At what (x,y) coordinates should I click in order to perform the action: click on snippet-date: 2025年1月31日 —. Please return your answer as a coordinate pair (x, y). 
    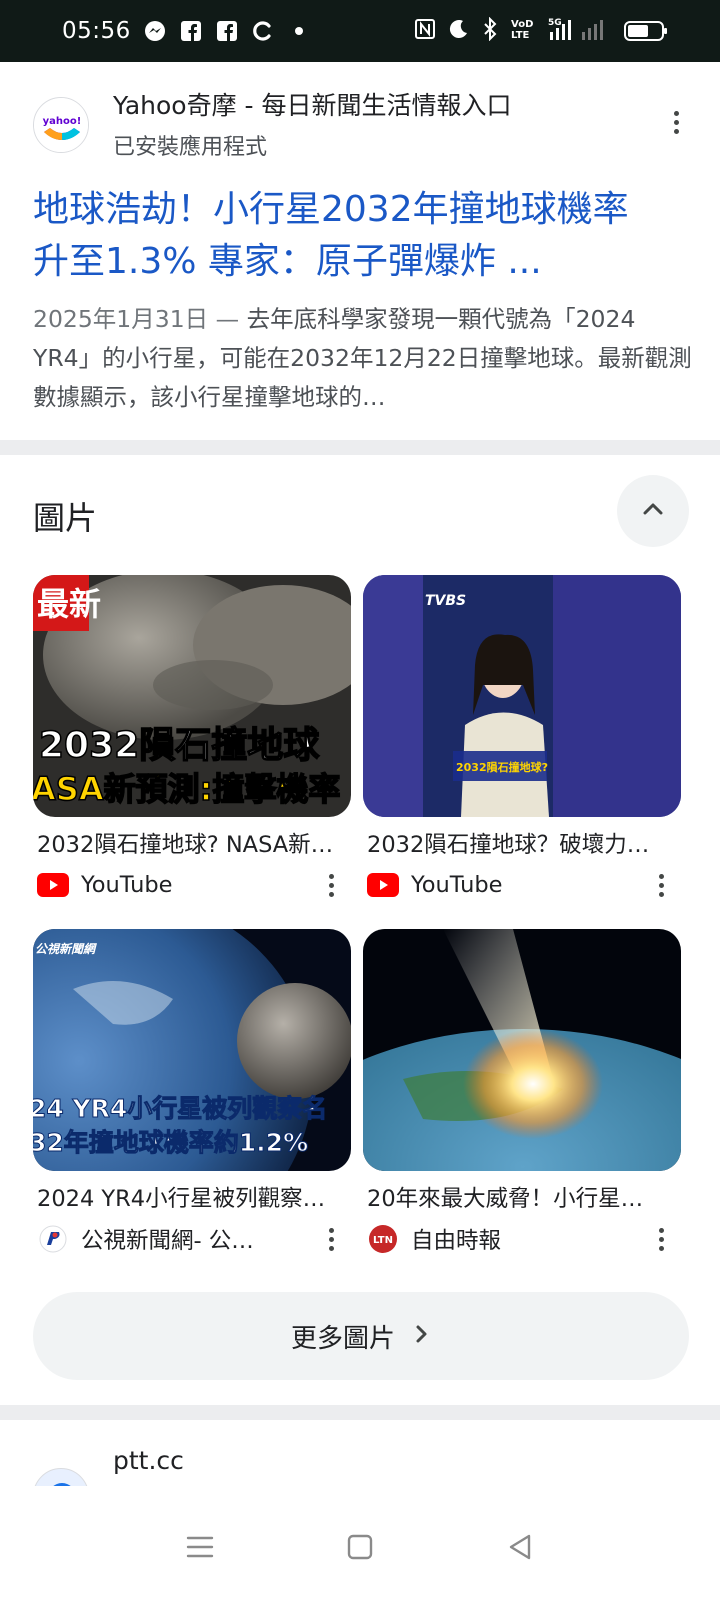
    Looking at the image, I should click on (140, 319).